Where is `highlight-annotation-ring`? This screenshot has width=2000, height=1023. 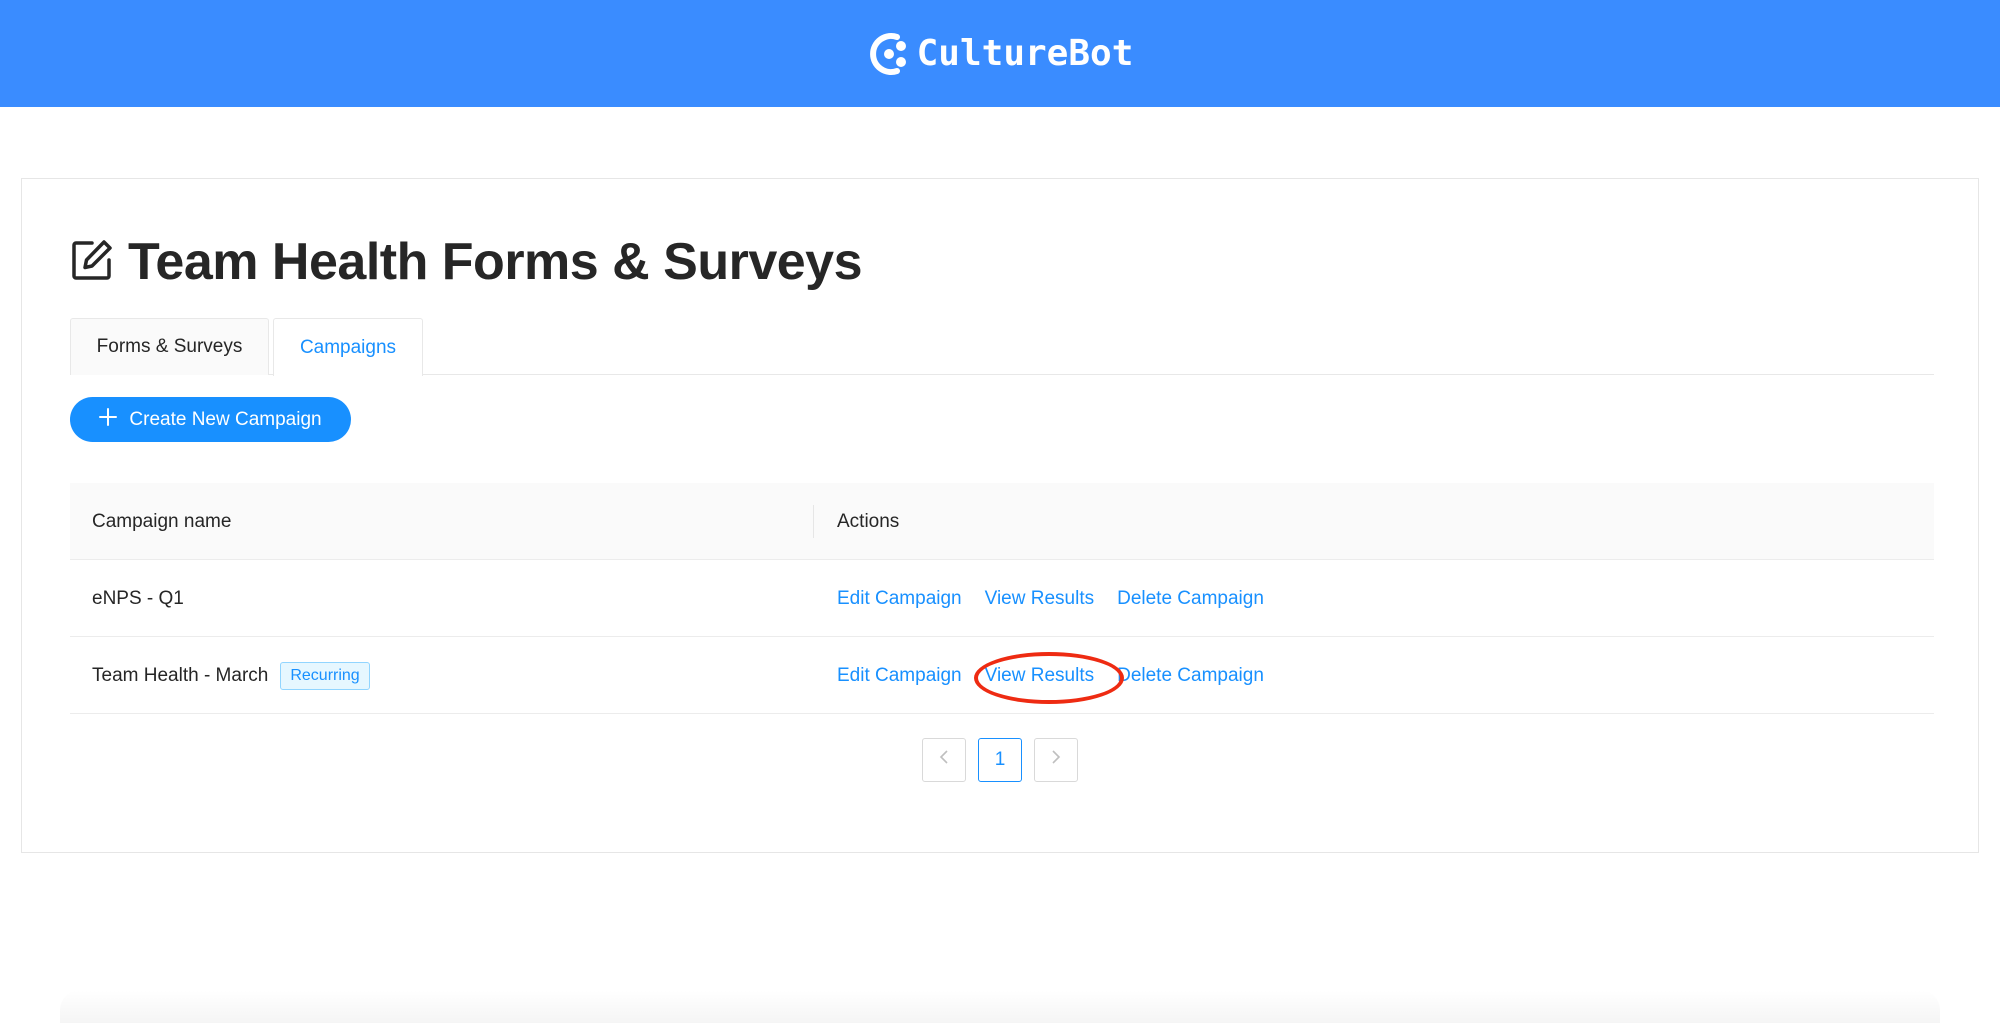
highlight-annotation-ring is located at coordinates (1049, 678).